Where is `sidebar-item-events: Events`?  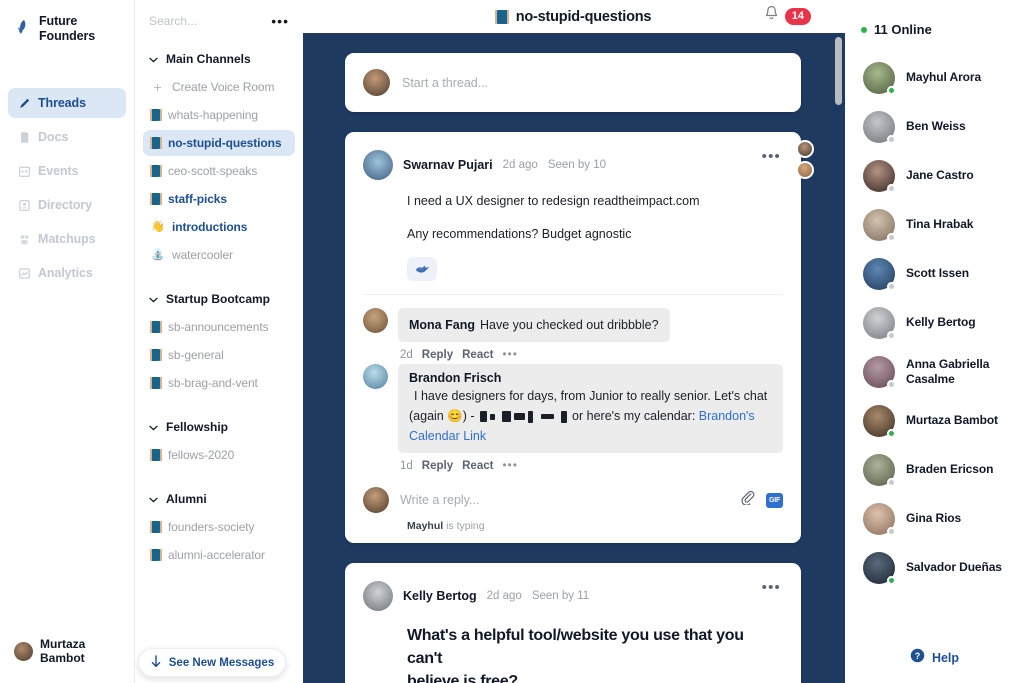
sidebar-item-events: Events is located at coordinates (67, 171).